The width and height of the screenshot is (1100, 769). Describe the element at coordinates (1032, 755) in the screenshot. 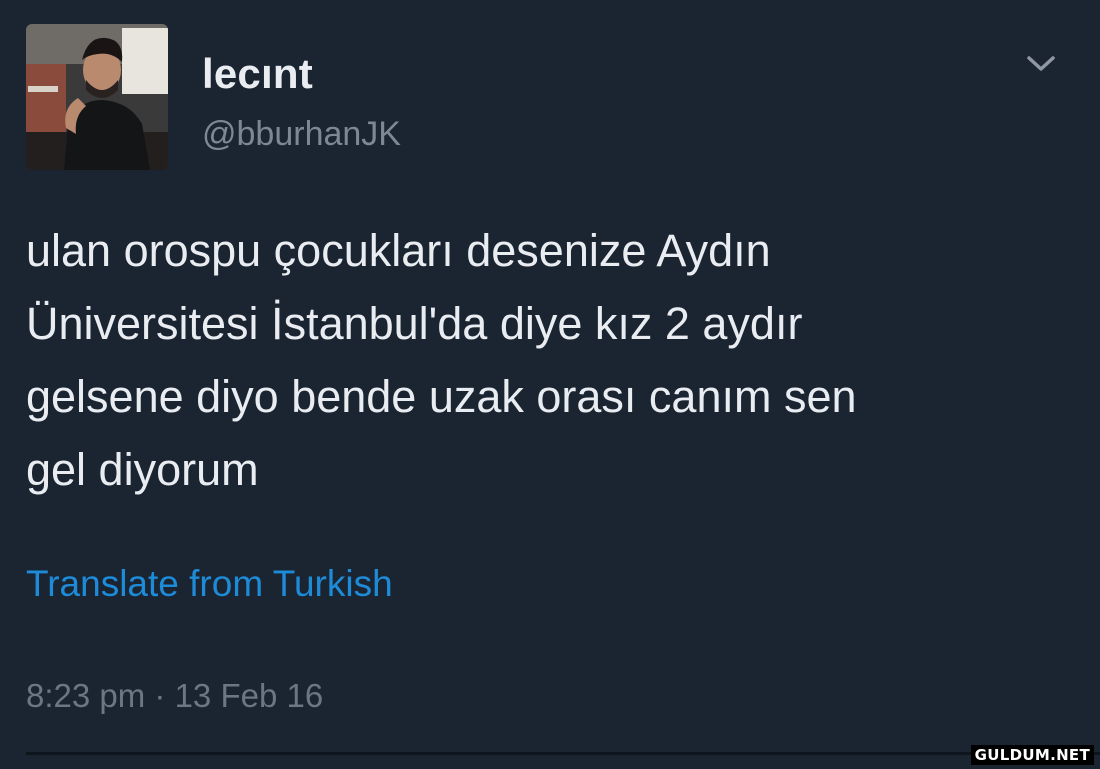

I see `watermark: GULDUM.NET` at that location.